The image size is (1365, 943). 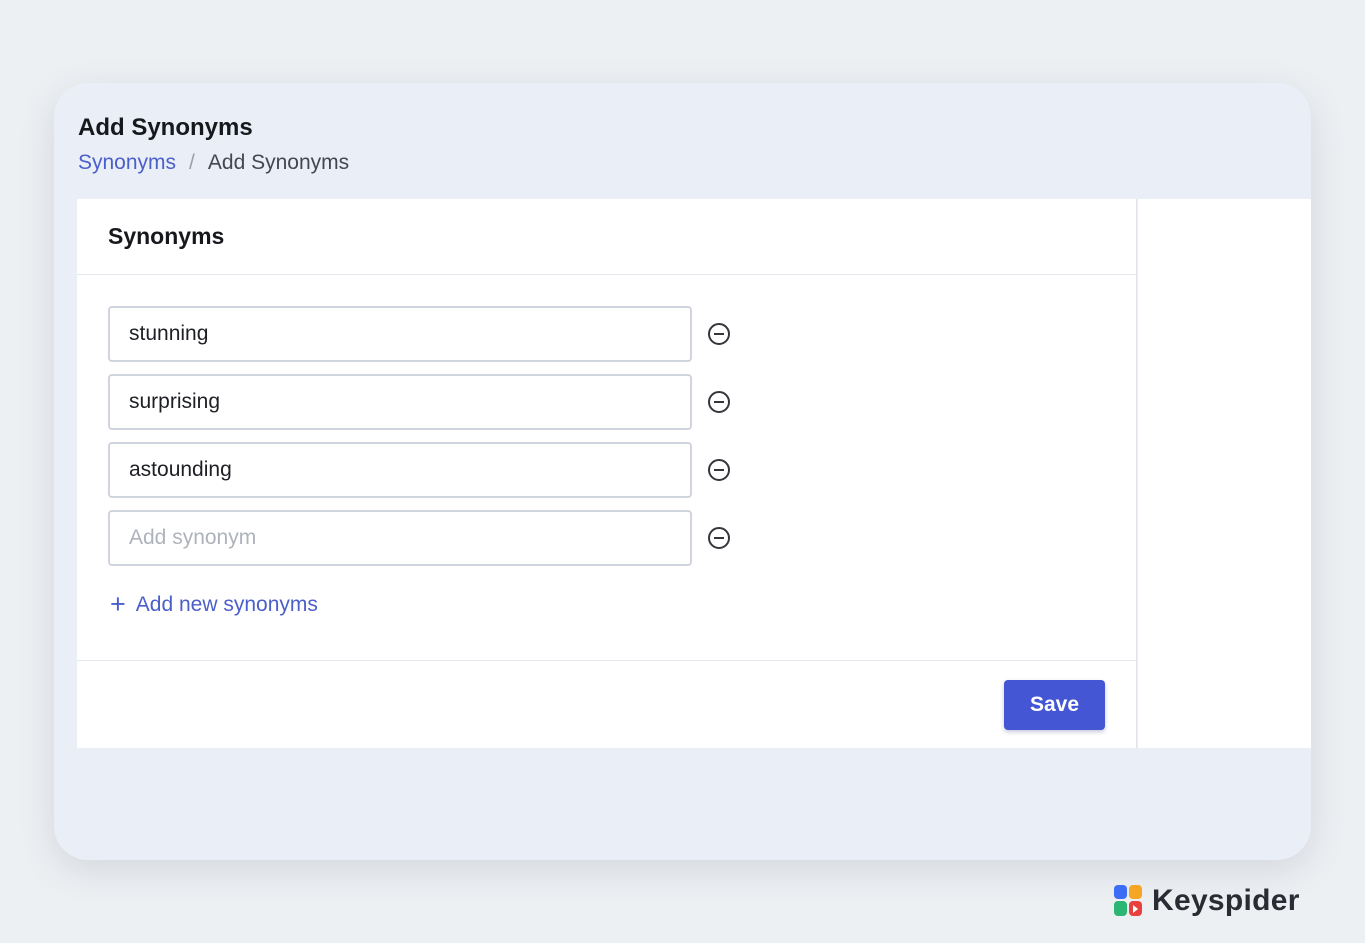 What do you see at coordinates (1226, 900) in the screenshot?
I see `brand-name: Keyspider` at bounding box center [1226, 900].